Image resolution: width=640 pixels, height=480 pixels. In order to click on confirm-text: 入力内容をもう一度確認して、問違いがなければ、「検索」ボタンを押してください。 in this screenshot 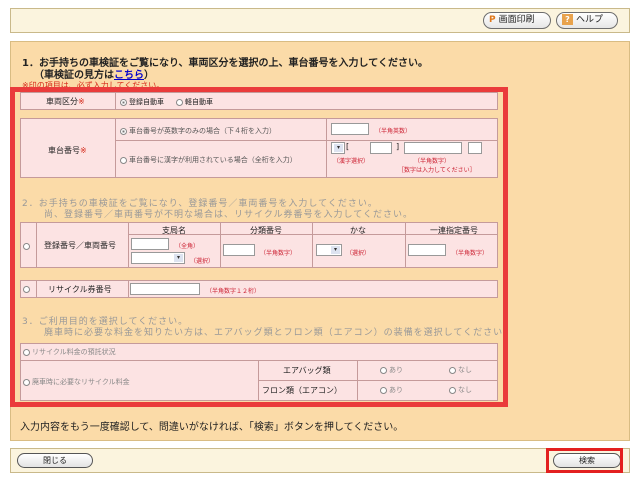, I will do `click(212, 427)`.